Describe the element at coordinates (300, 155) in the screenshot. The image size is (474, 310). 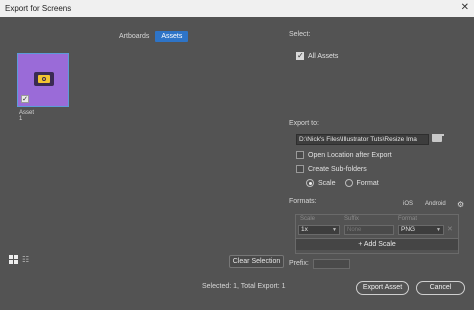
I see `open-location-checkbox` at that location.